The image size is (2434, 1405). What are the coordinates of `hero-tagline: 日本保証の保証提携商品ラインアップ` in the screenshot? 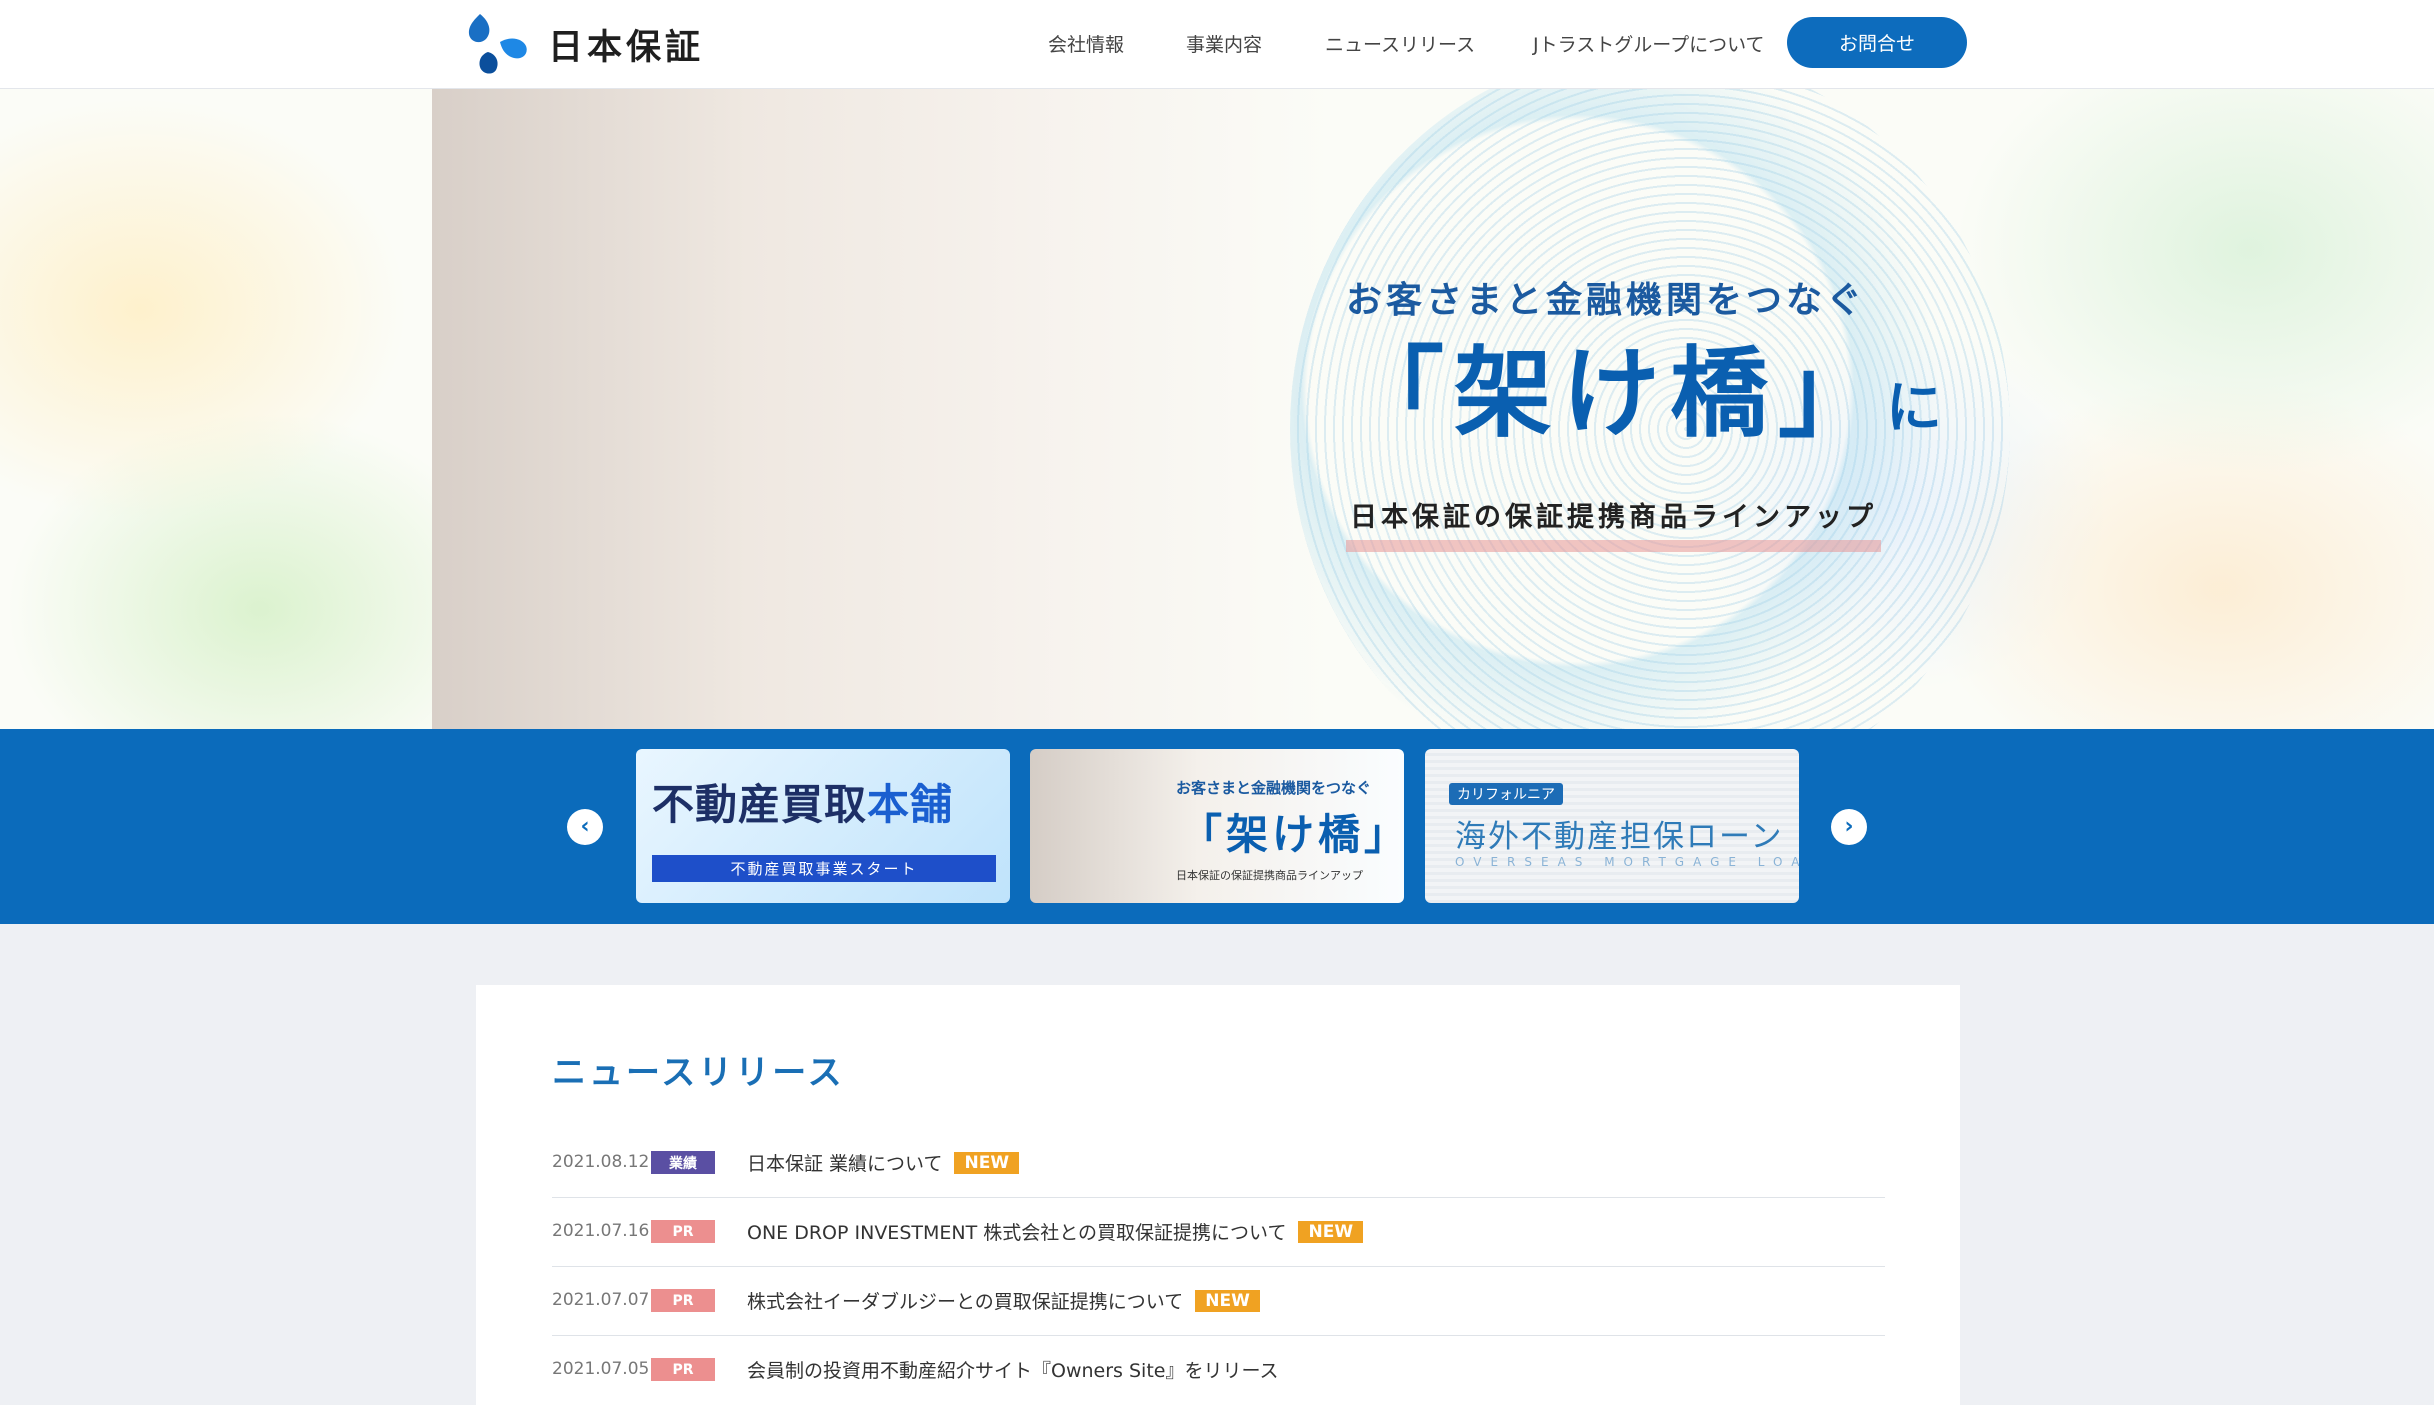 It's located at (1613, 523).